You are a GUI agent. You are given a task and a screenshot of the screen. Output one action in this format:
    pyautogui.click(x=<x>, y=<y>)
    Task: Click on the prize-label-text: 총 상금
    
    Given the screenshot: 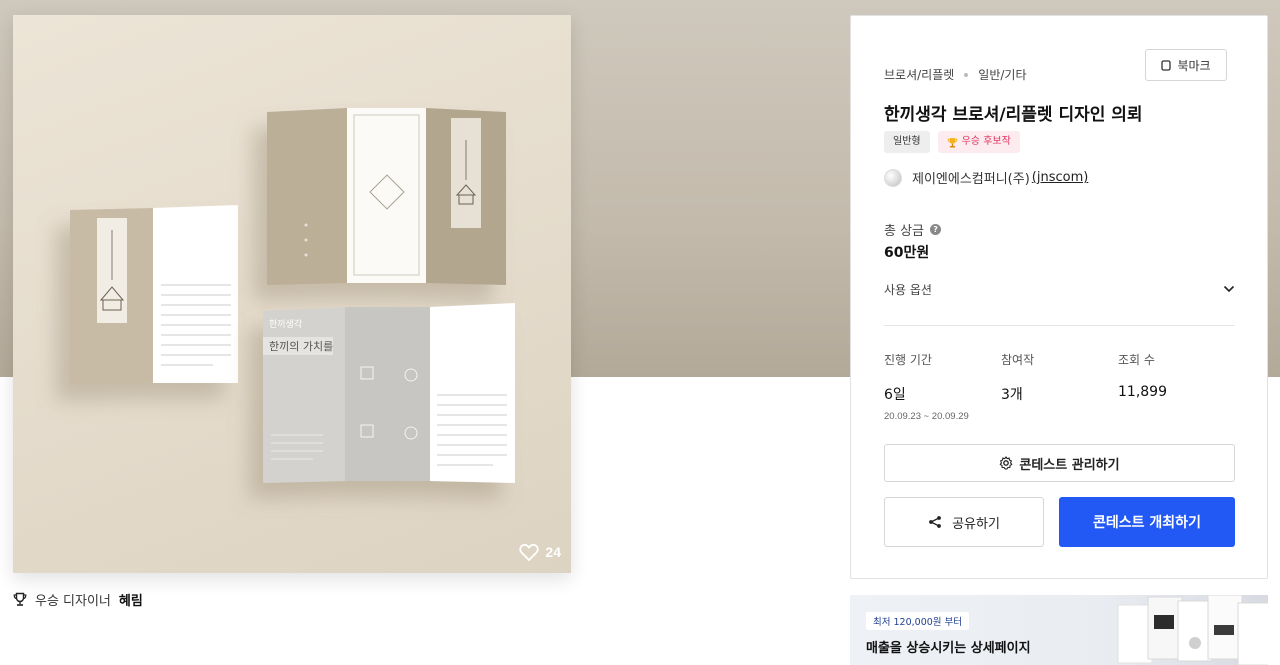 What is the action you would take?
    pyautogui.click(x=904, y=231)
    